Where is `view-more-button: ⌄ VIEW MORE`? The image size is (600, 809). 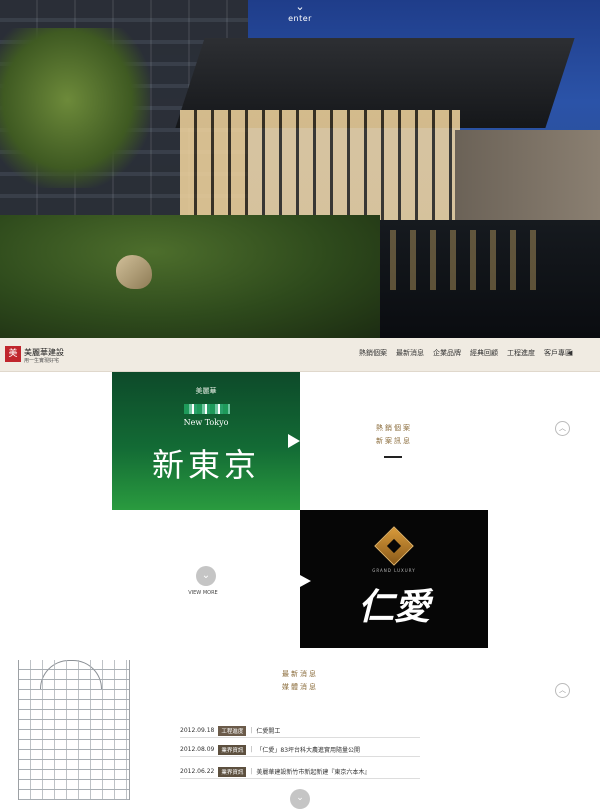
view-more-button: ⌄ VIEW MORE is located at coordinates (203, 581).